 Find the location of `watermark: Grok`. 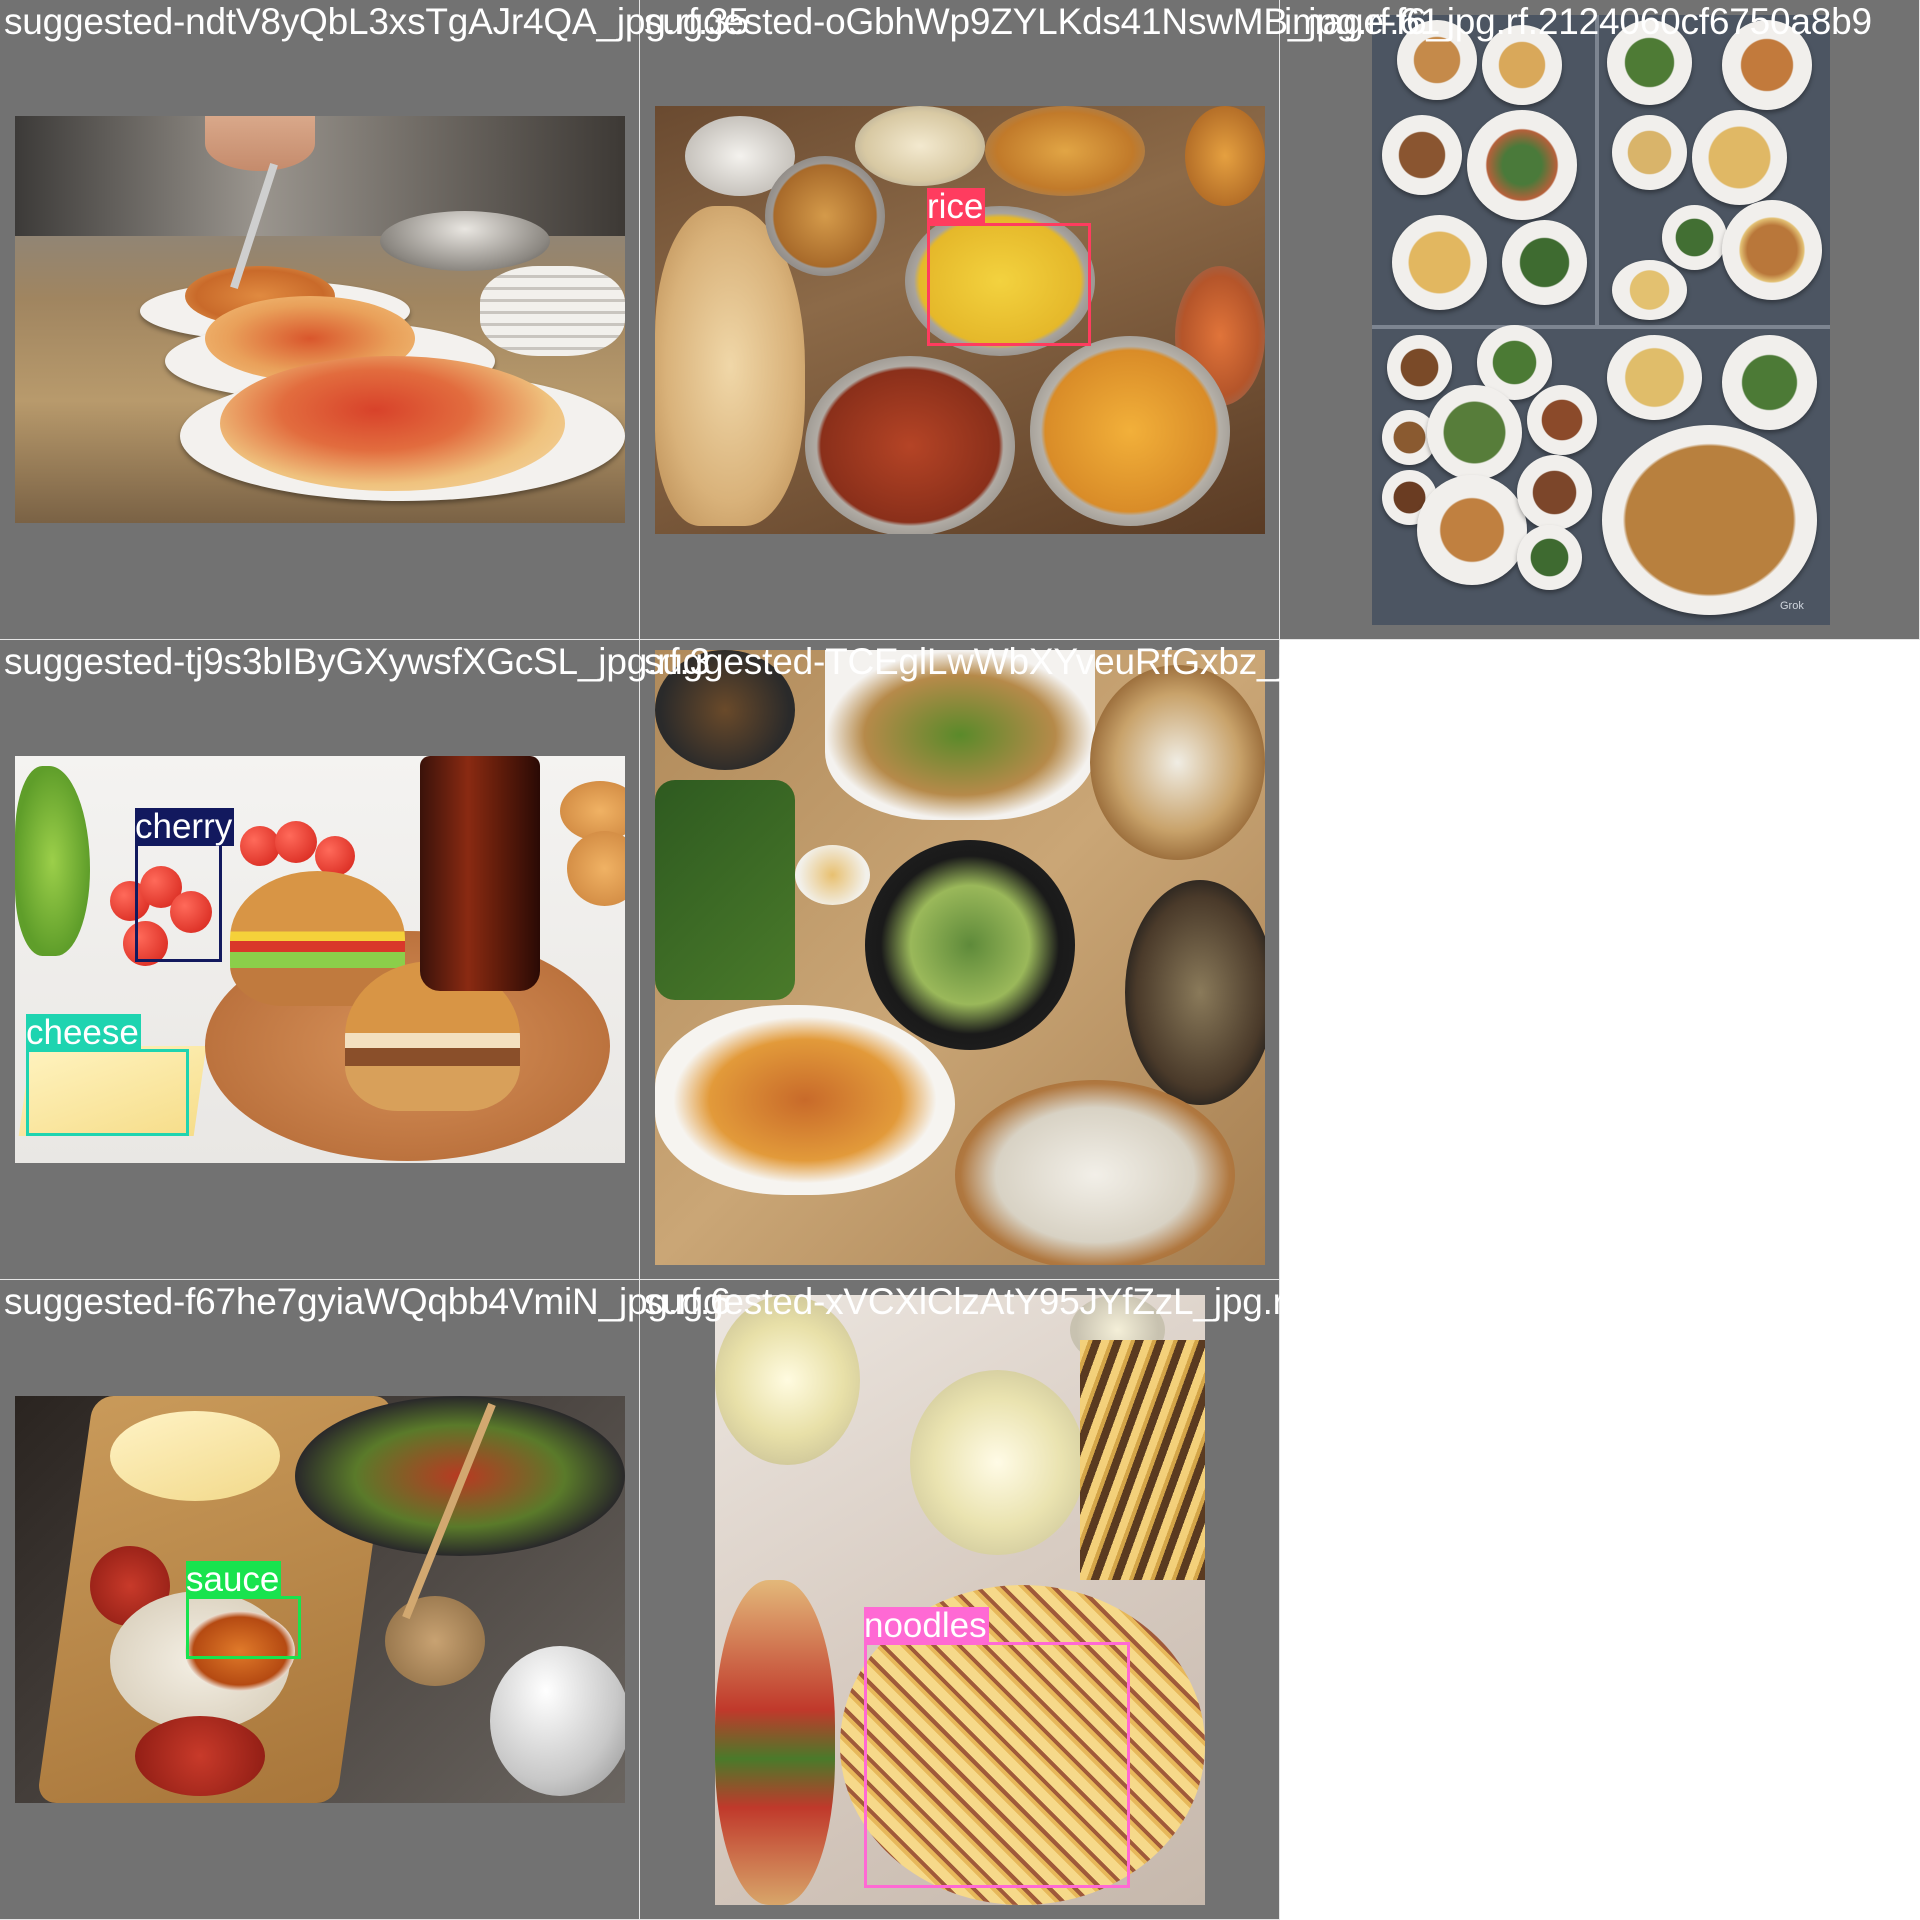

watermark: Grok is located at coordinates (1792, 606).